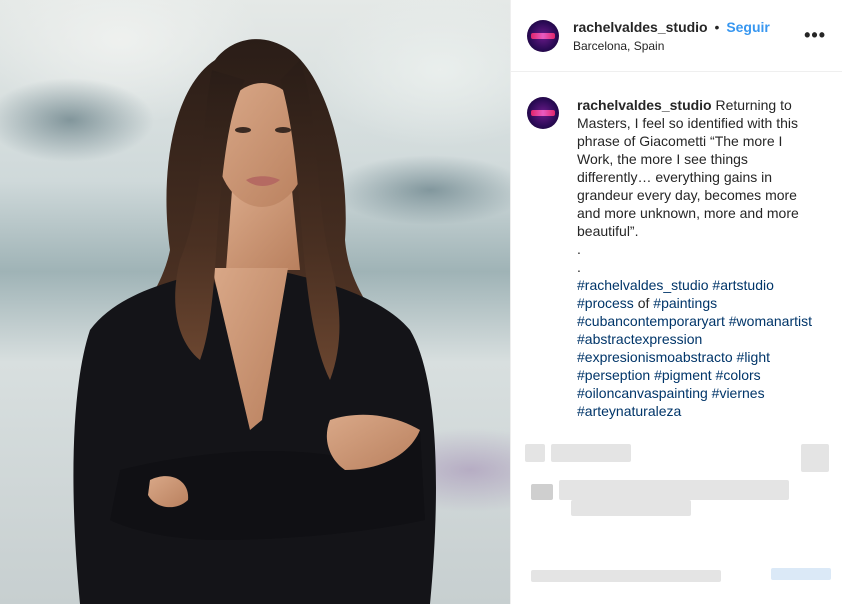 Image resolution: width=842 pixels, height=604 pixels. What do you see at coordinates (642, 393) in the screenshot?
I see `hashtag-link: #oiloncanvaspainting` at bounding box center [642, 393].